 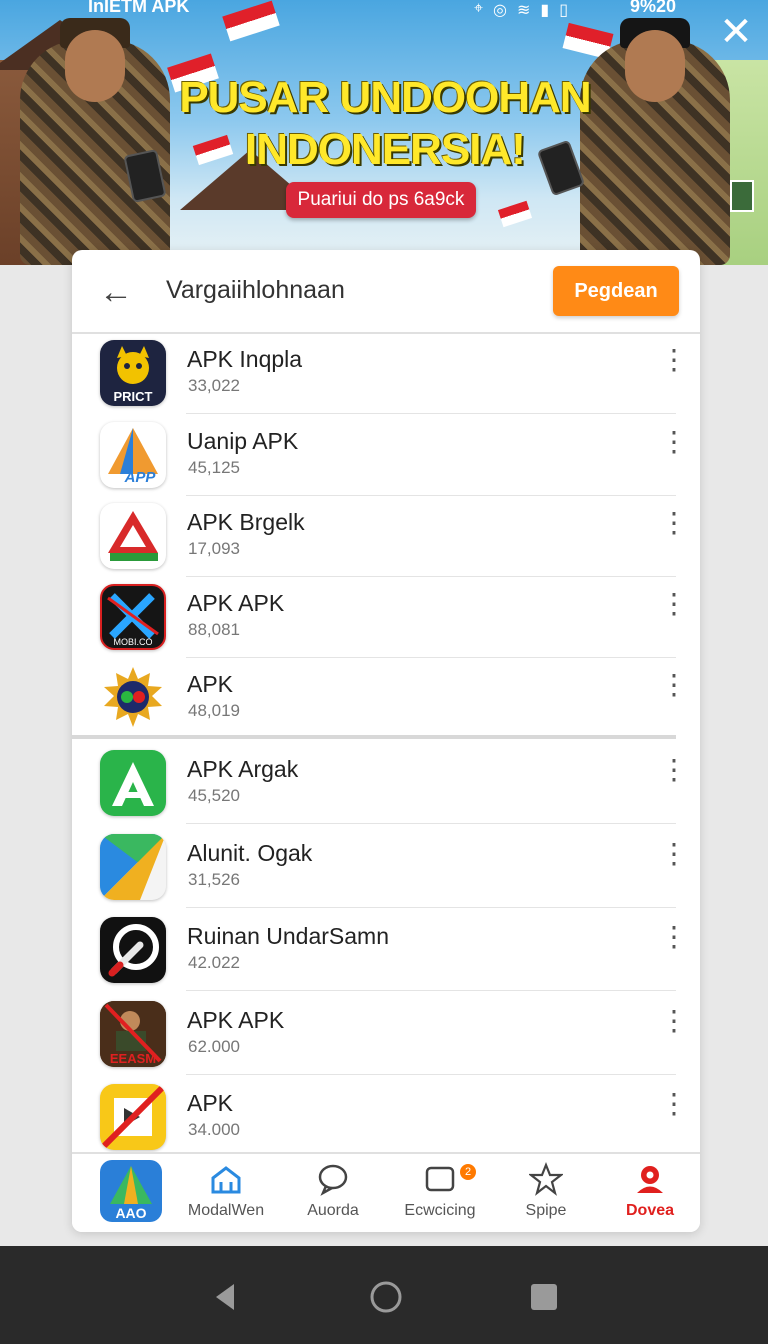 What do you see at coordinates (386, 373) in the screenshot?
I see `list-item: PRICT APK Inqpla 33,022 ⋮` at bounding box center [386, 373].